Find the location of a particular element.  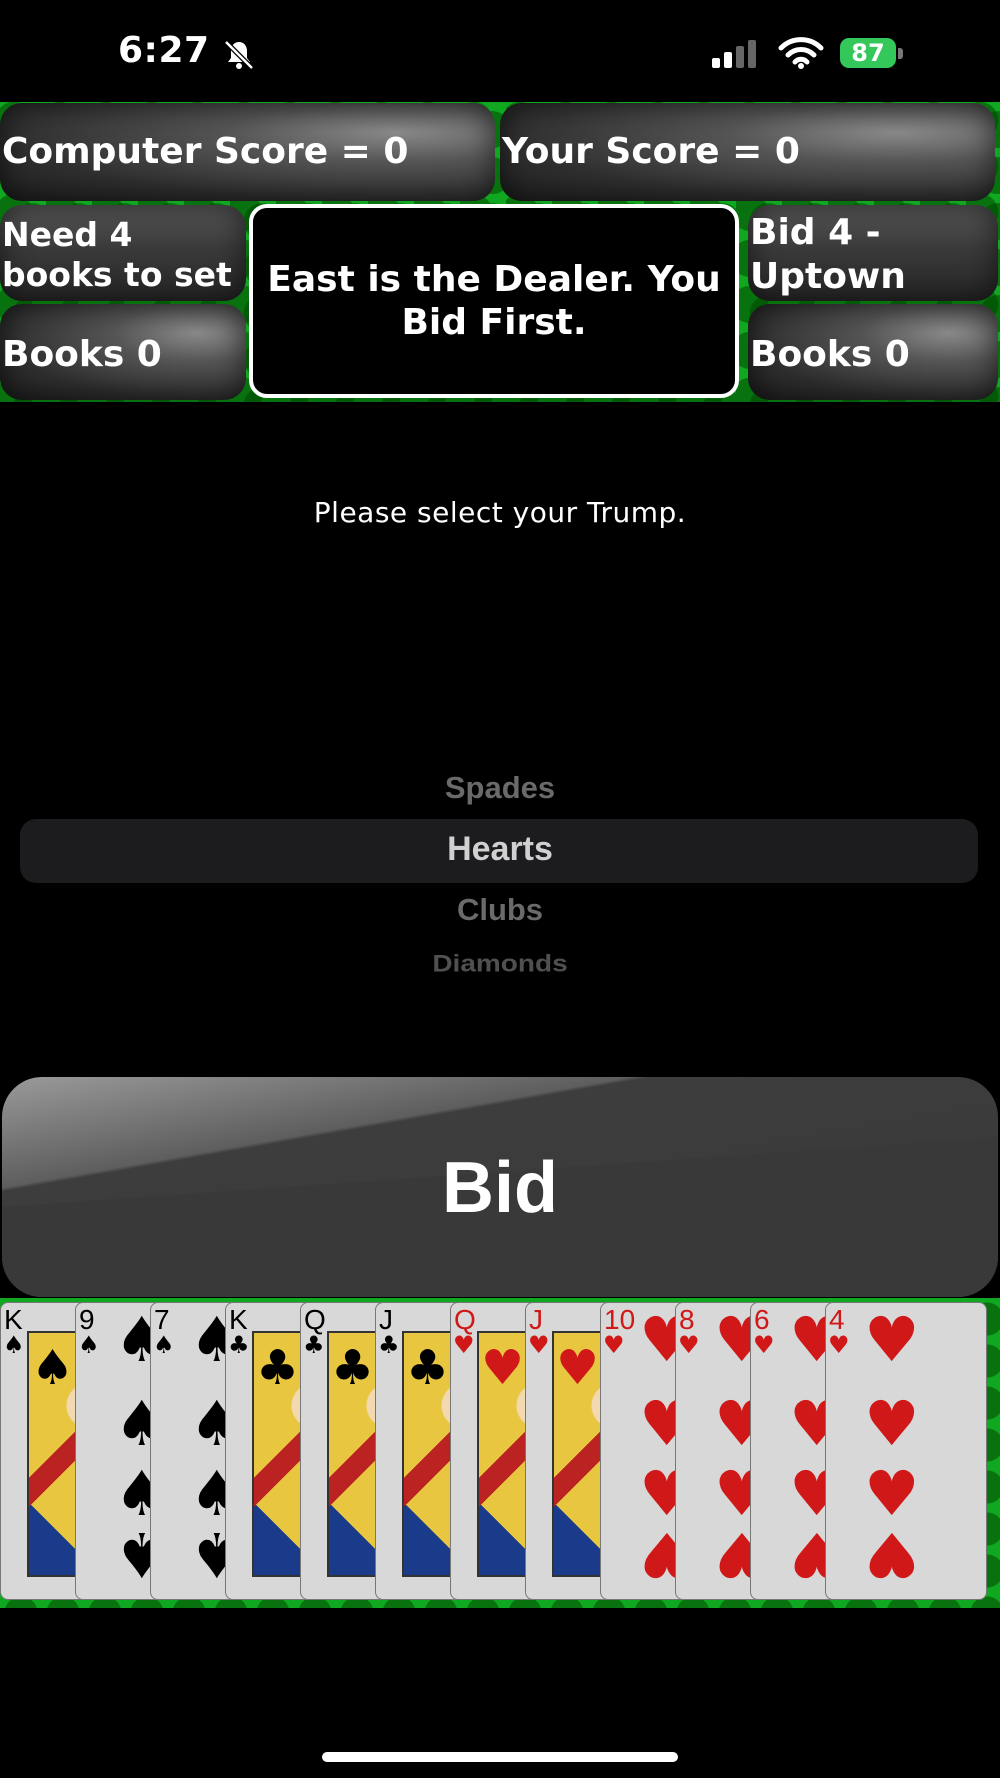

trump-prompt: Please select your Trump. is located at coordinates (500, 512).